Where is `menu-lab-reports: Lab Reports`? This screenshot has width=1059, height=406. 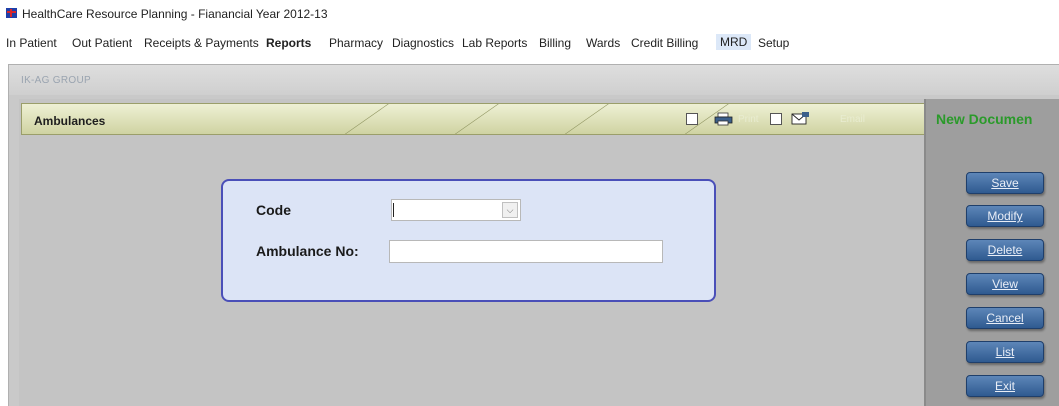
menu-lab-reports: Lab Reports is located at coordinates (494, 43).